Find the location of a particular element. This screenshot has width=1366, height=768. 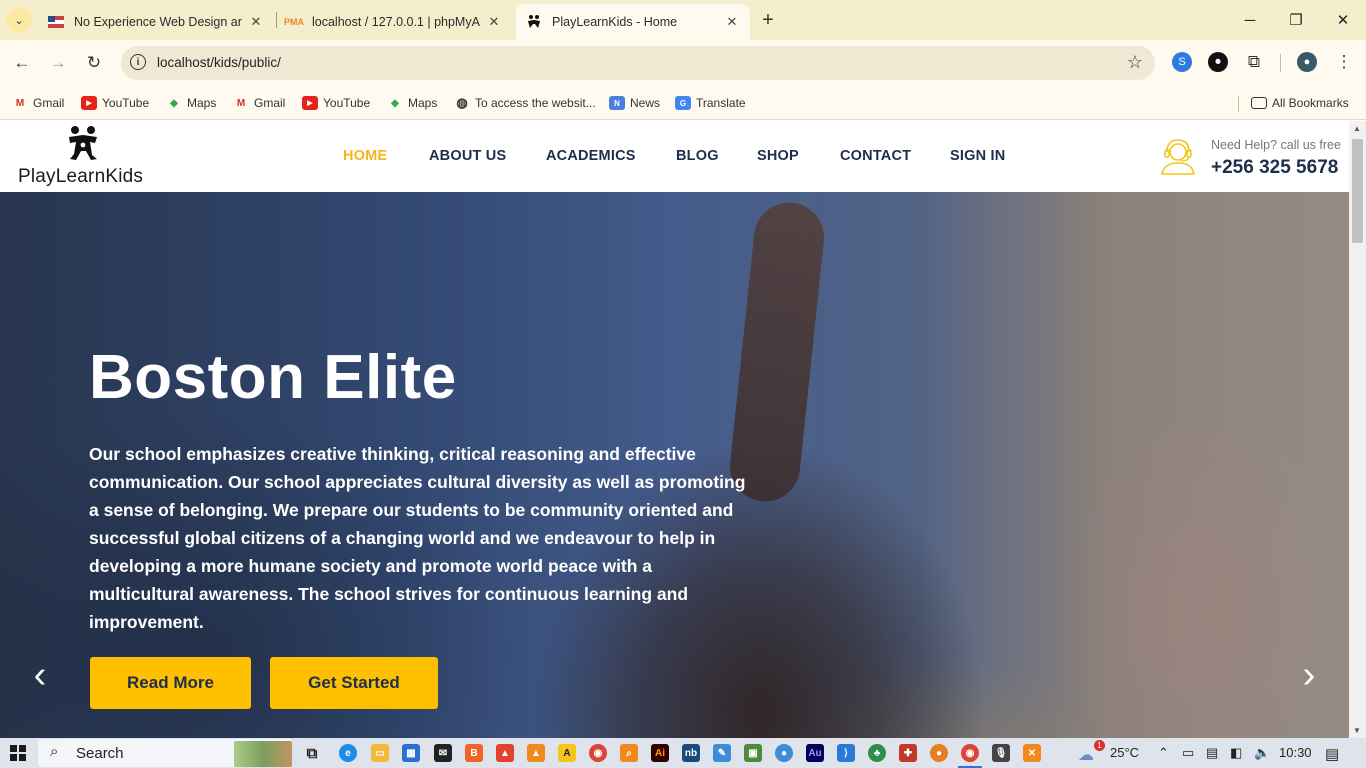

bookmark-maps: ◆ Maps is located at coordinates (191, 103).